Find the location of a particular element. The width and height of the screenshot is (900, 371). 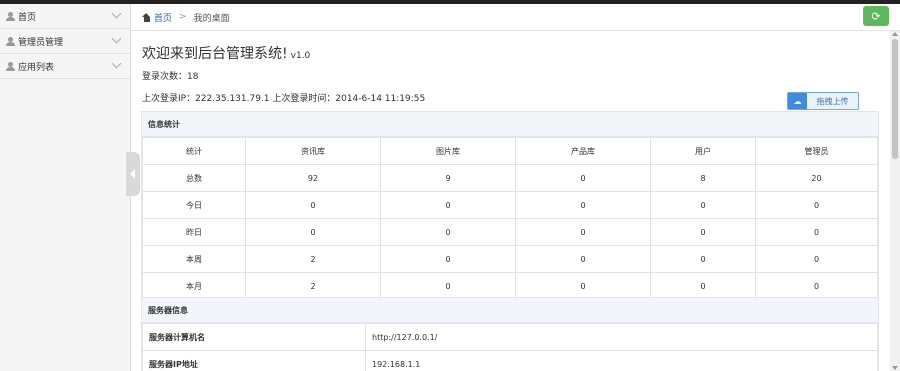

scroll-down-icon is located at coordinates (895, 368).